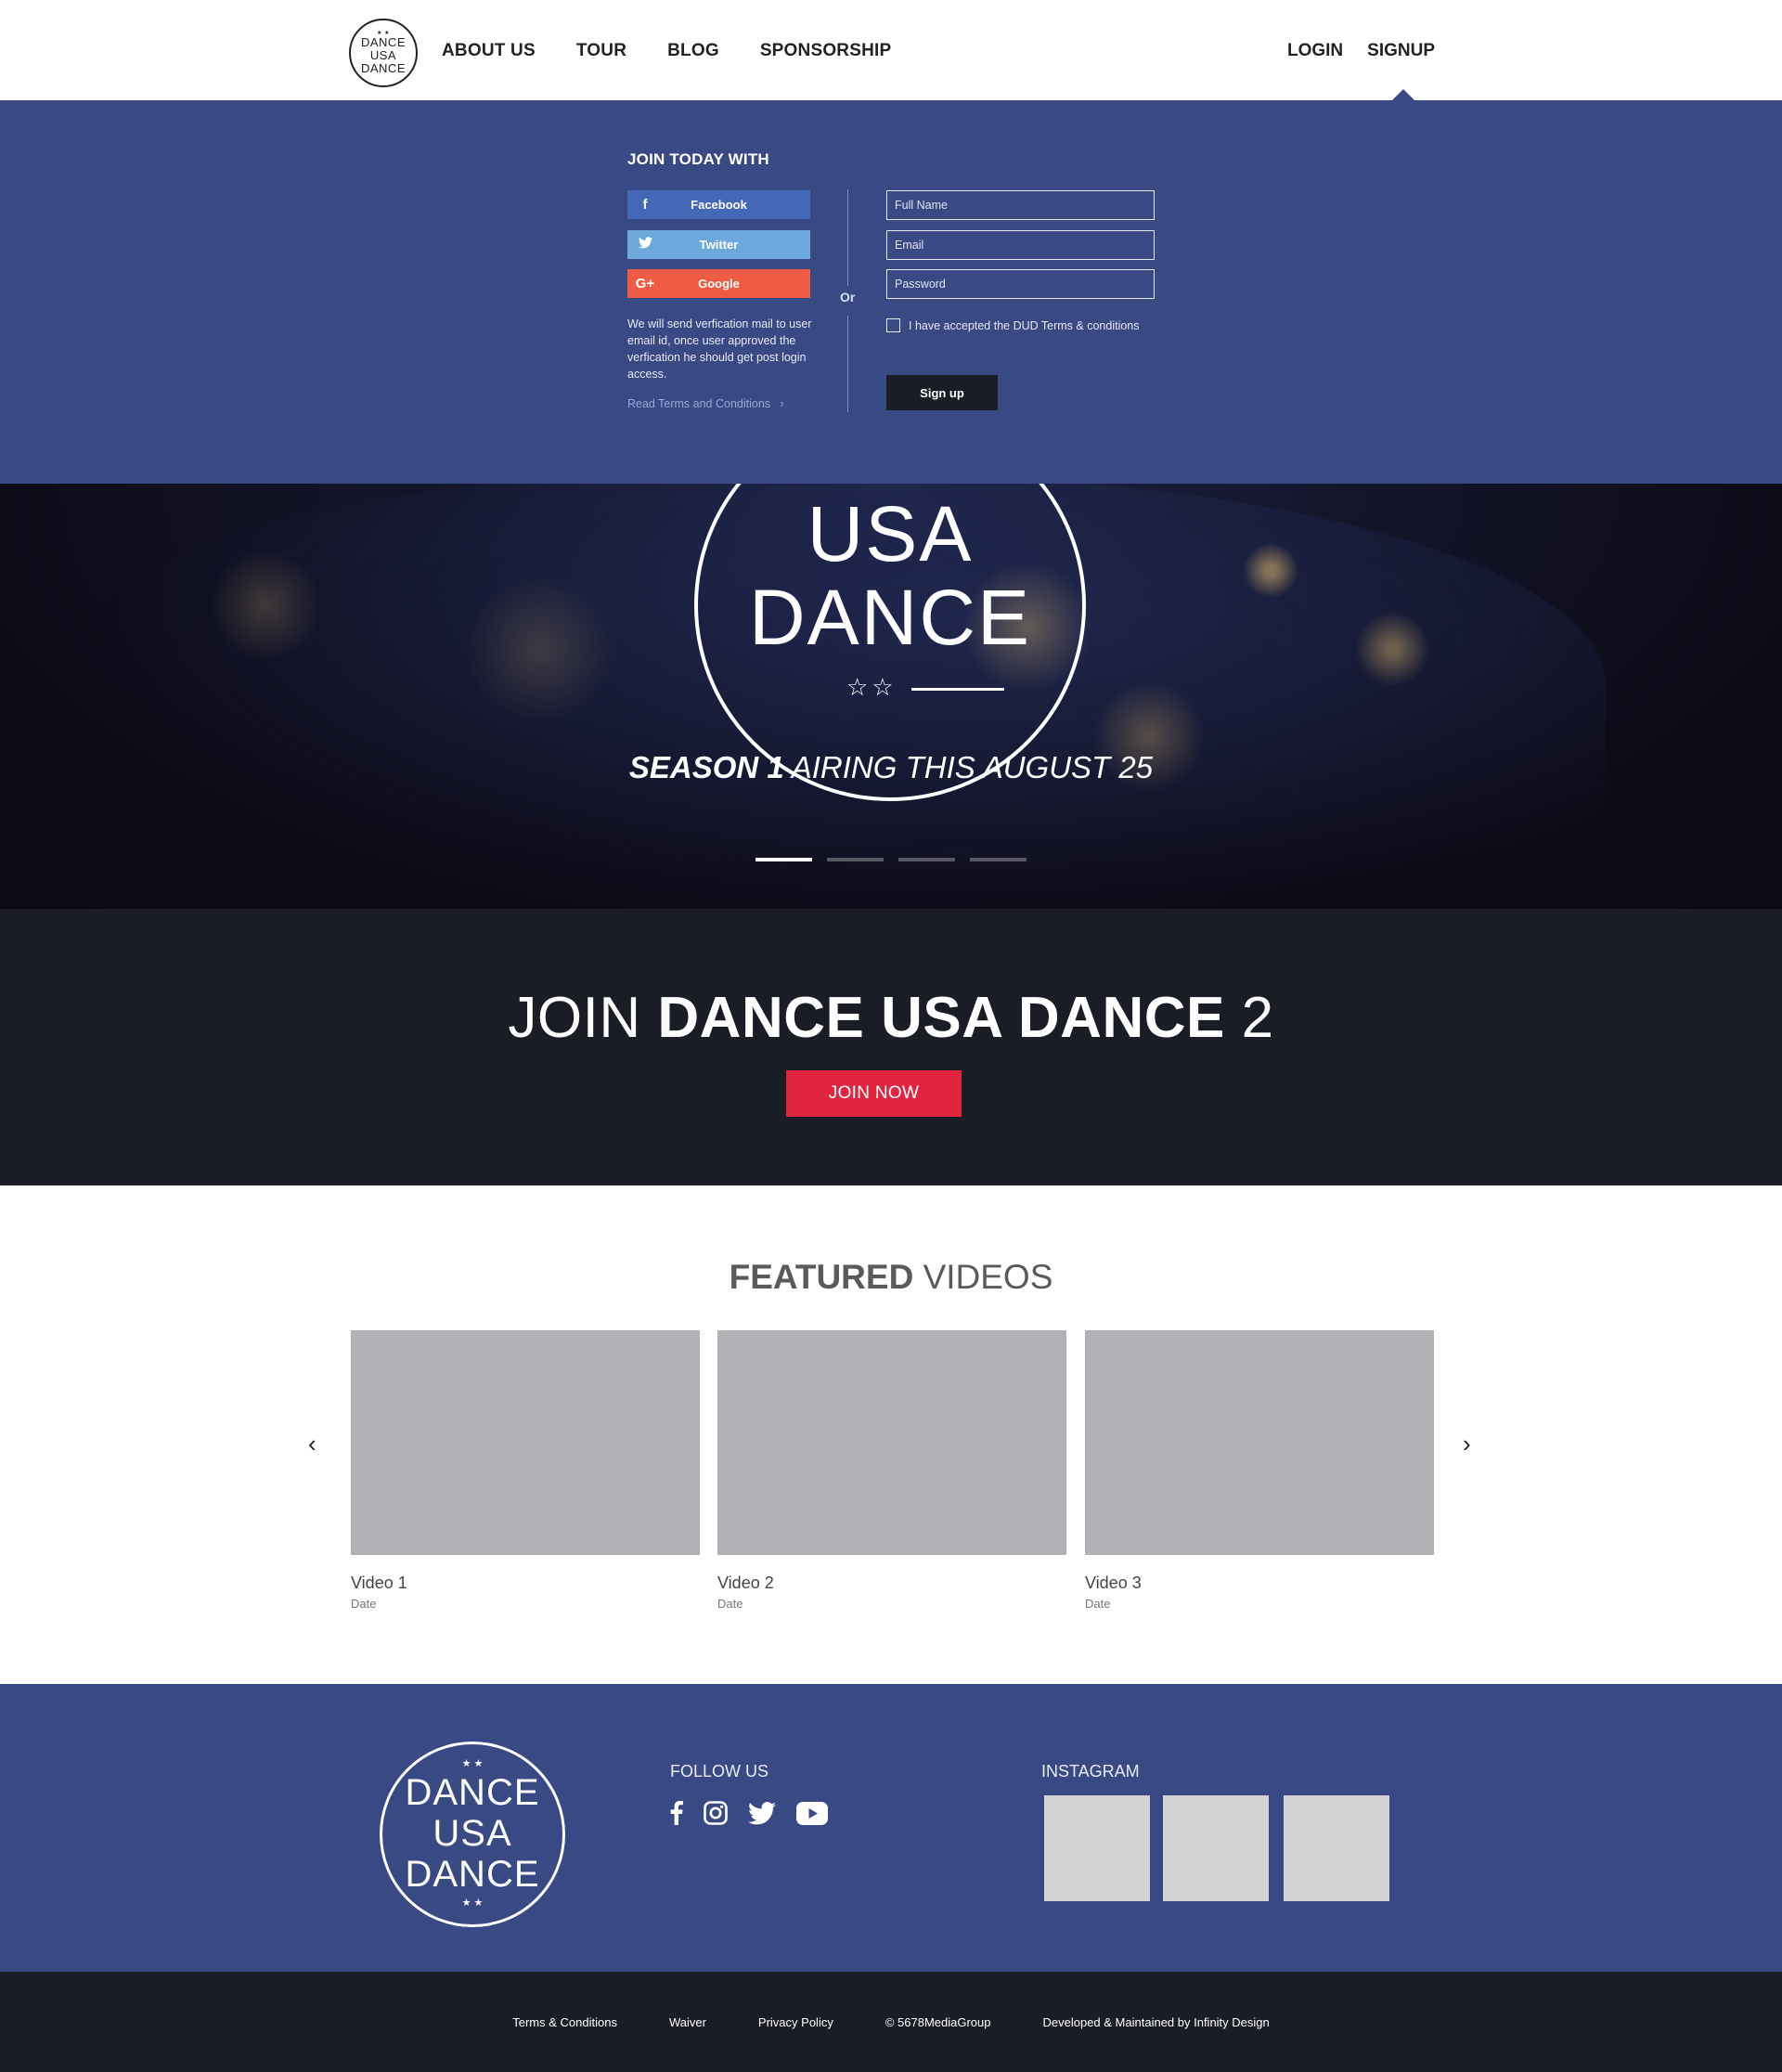 This screenshot has height=2072, width=1782. I want to click on twitter-label: Twitter, so click(719, 245).